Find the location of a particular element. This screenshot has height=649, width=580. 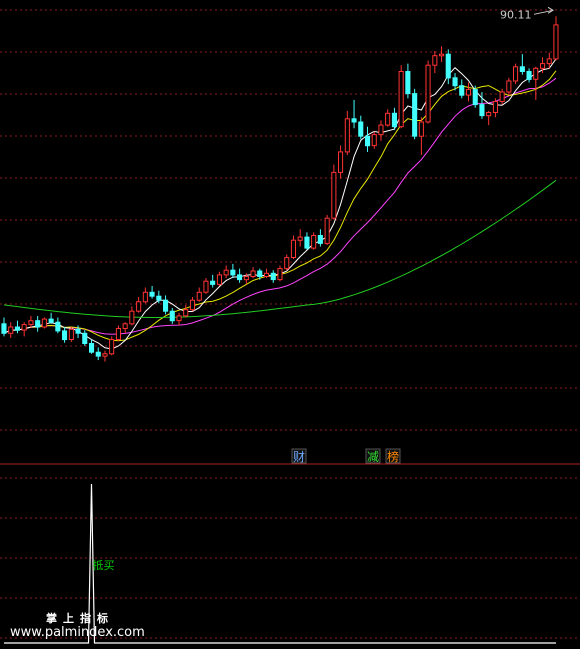

peak-arrow-icon is located at coordinates (543, 10).